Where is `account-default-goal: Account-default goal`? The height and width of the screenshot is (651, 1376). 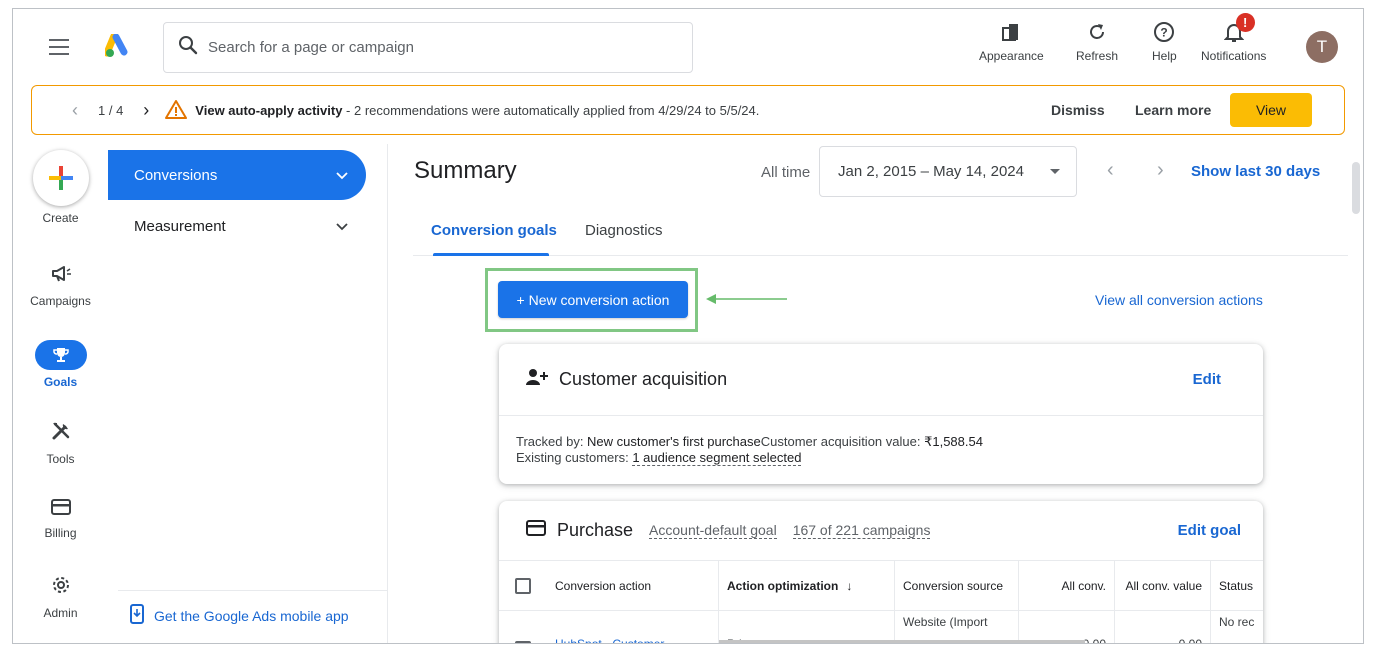
account-default-goal: Account-default goal is located at coordinates (713, 530).